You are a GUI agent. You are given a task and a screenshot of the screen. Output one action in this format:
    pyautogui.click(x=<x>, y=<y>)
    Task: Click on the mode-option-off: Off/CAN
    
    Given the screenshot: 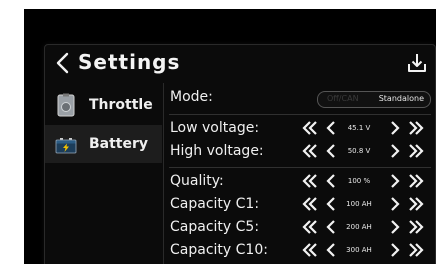 What is the action you would take?
    pyautogui.click(x=343, y=98)
    